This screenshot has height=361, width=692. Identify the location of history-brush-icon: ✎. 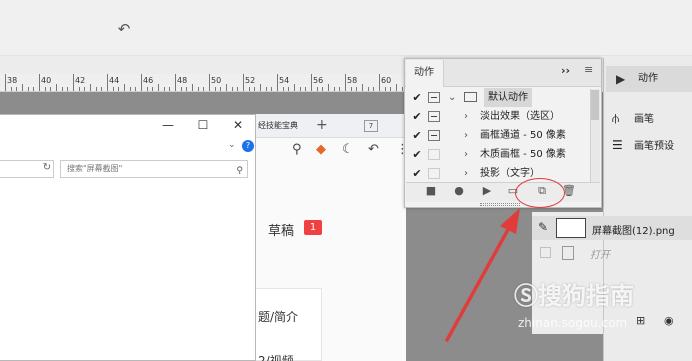
(543, 227).